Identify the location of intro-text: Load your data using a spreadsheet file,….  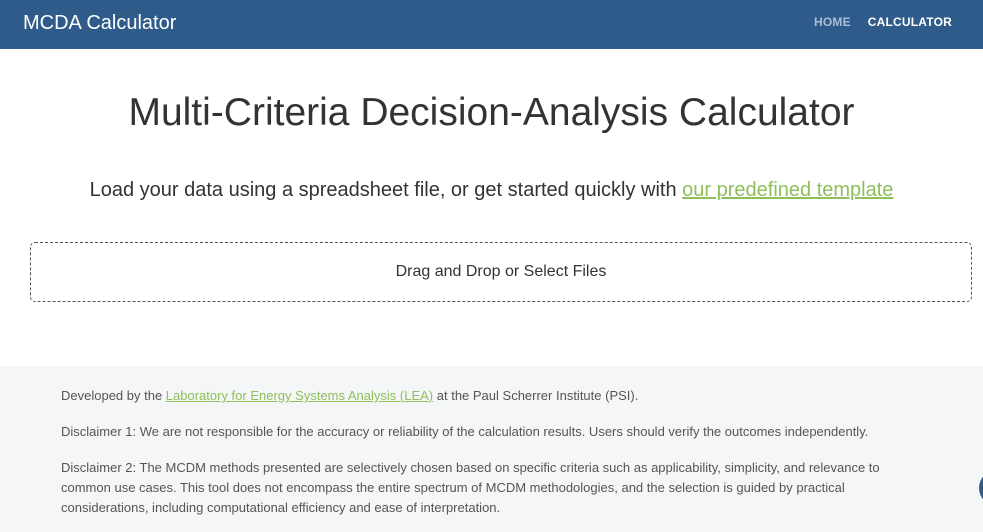
(491, 190).